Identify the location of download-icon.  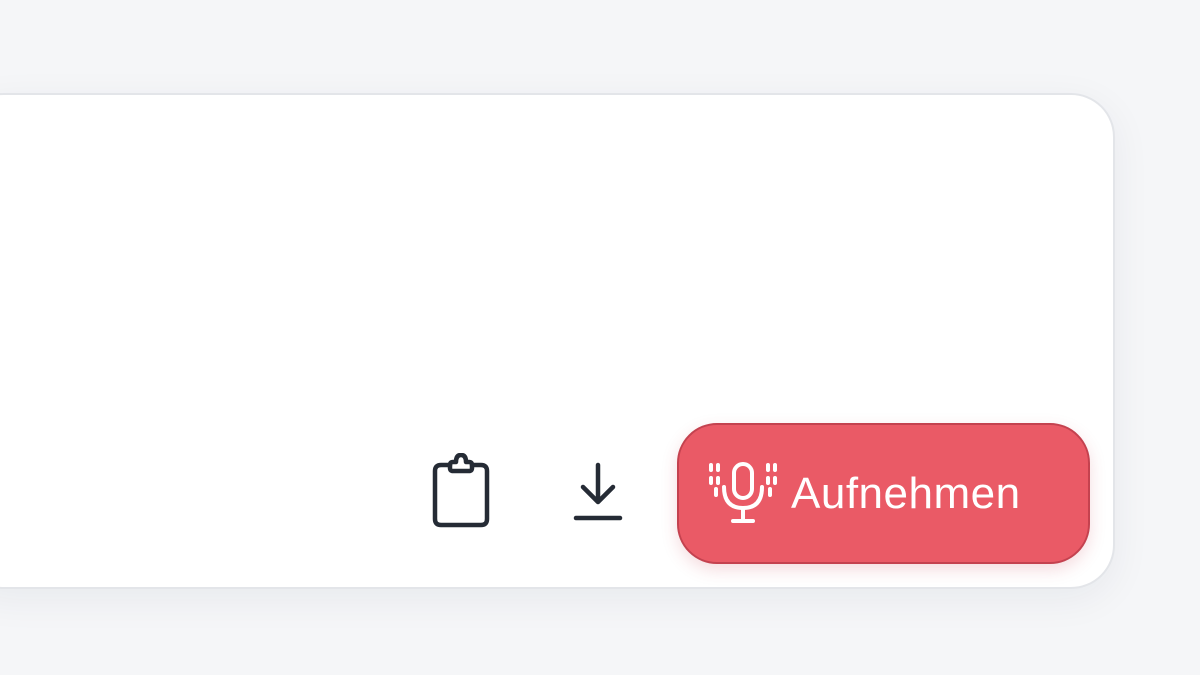
(598, 493).